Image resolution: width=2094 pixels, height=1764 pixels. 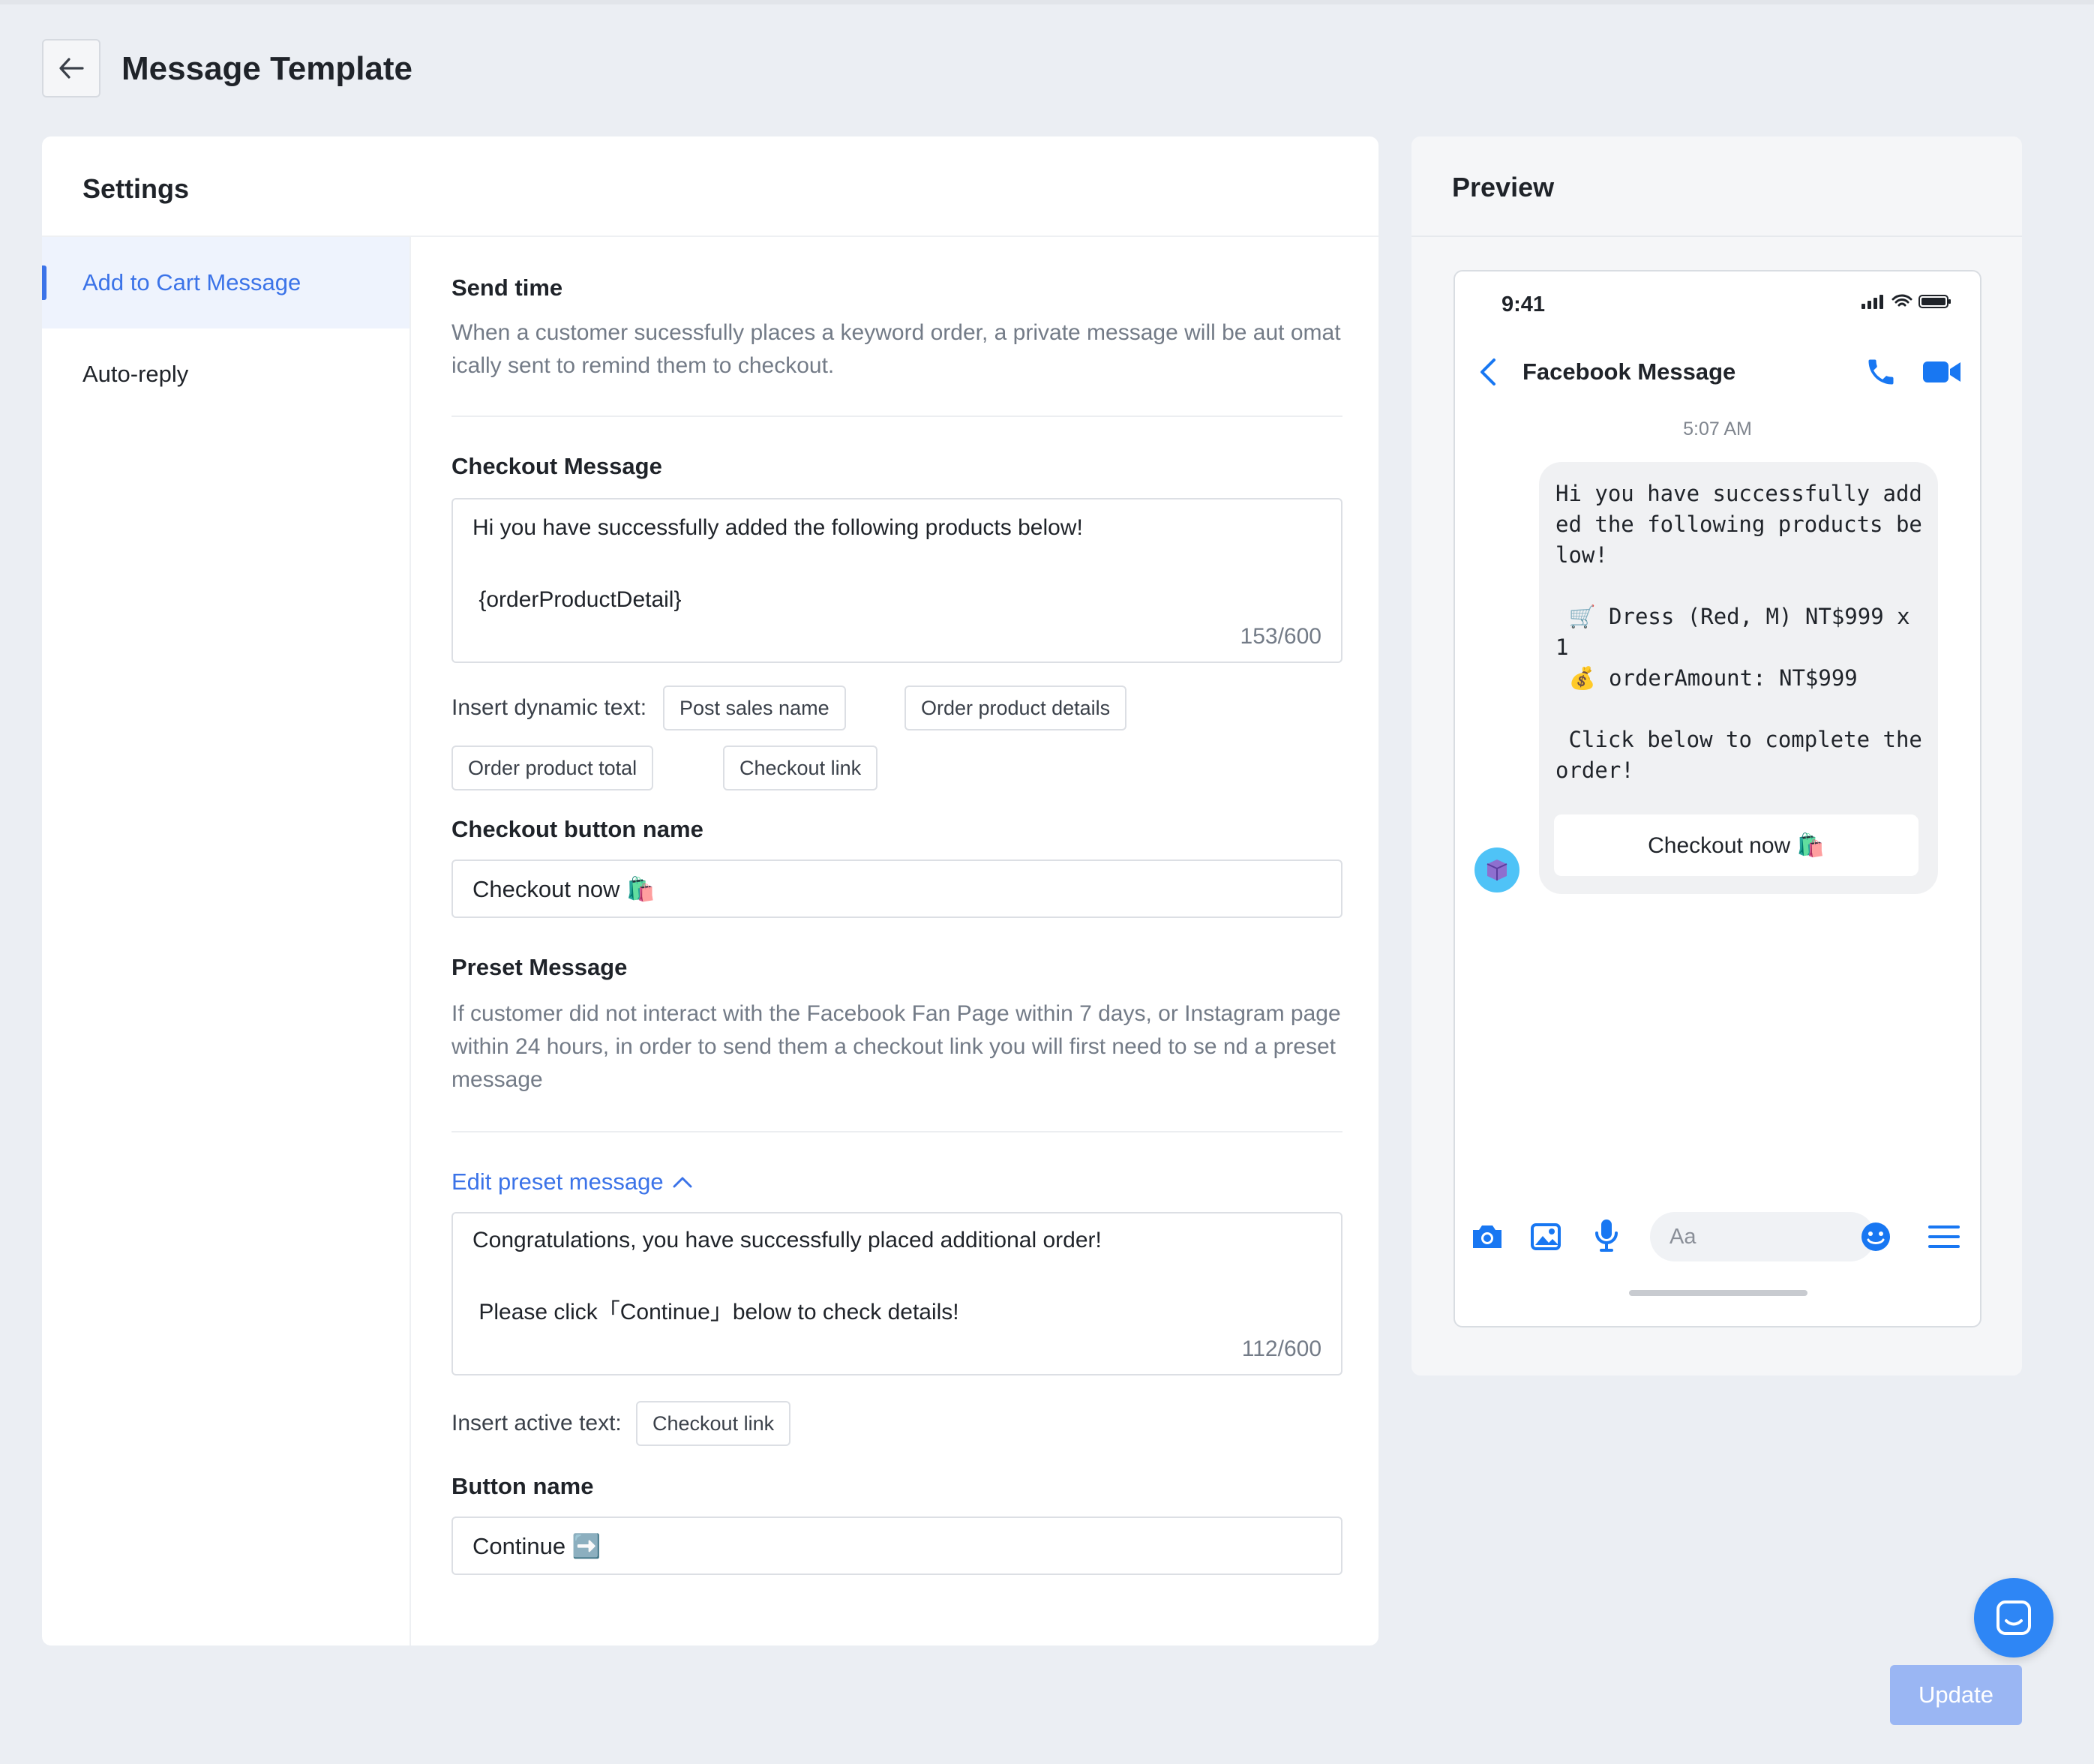 I want to click on battery-icon, so click(x=1934, y=301).